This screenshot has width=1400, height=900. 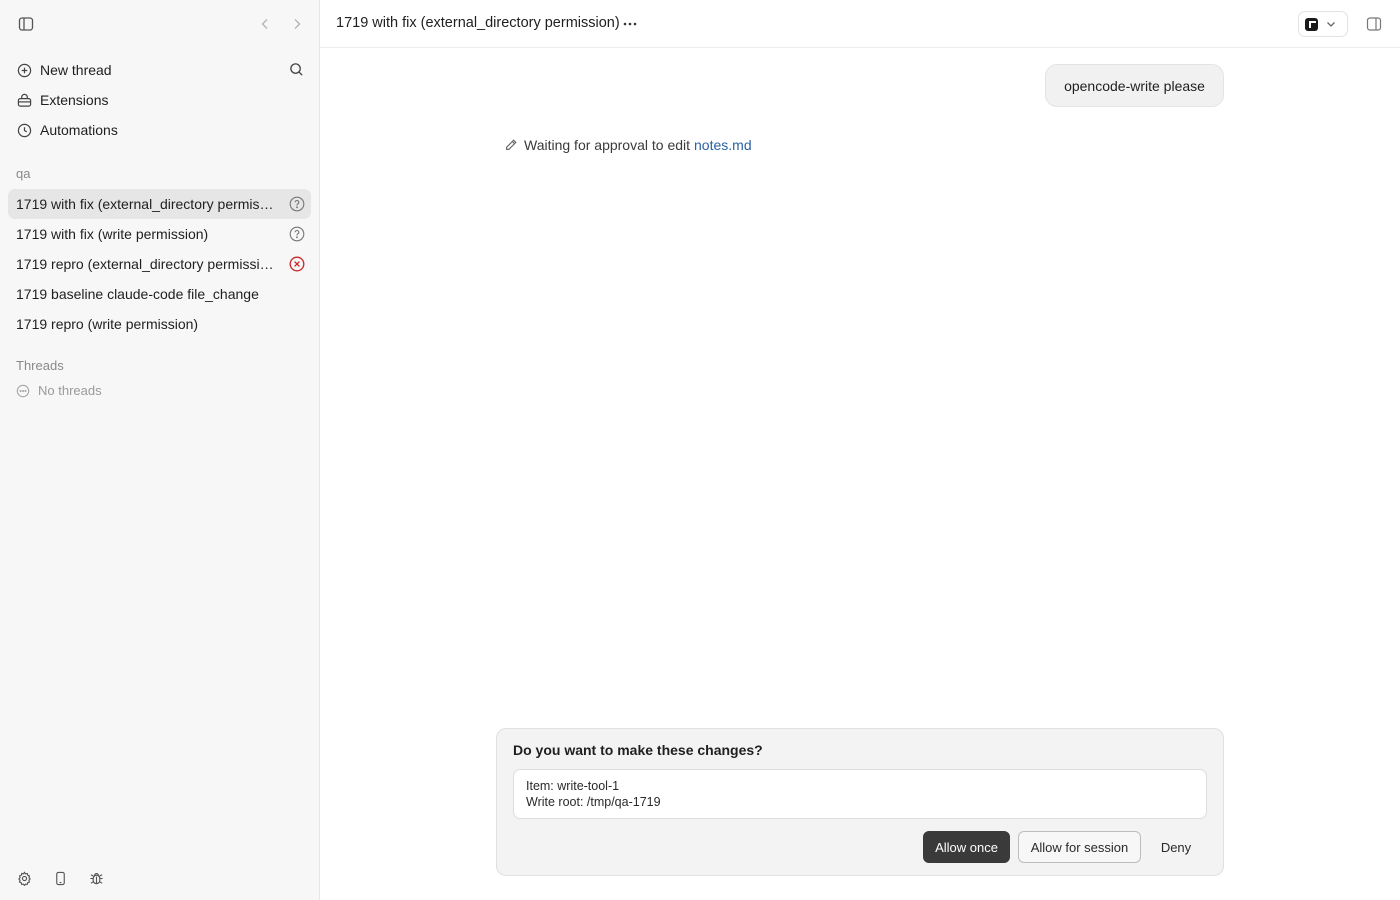 I want to click on extensions-icon, so click(x=24, y=100).